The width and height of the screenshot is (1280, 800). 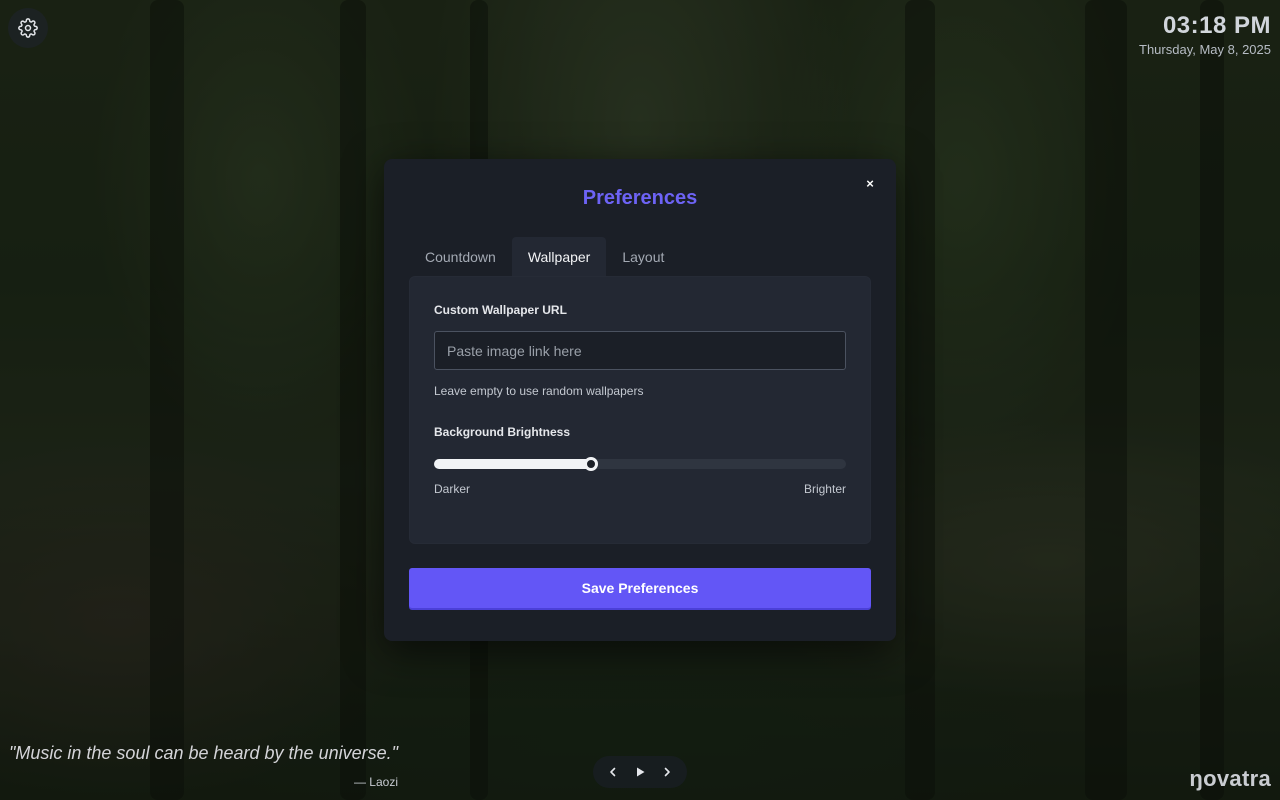 I want to click on brand-logo: ŋovatra, so click(x=1230, y=778).